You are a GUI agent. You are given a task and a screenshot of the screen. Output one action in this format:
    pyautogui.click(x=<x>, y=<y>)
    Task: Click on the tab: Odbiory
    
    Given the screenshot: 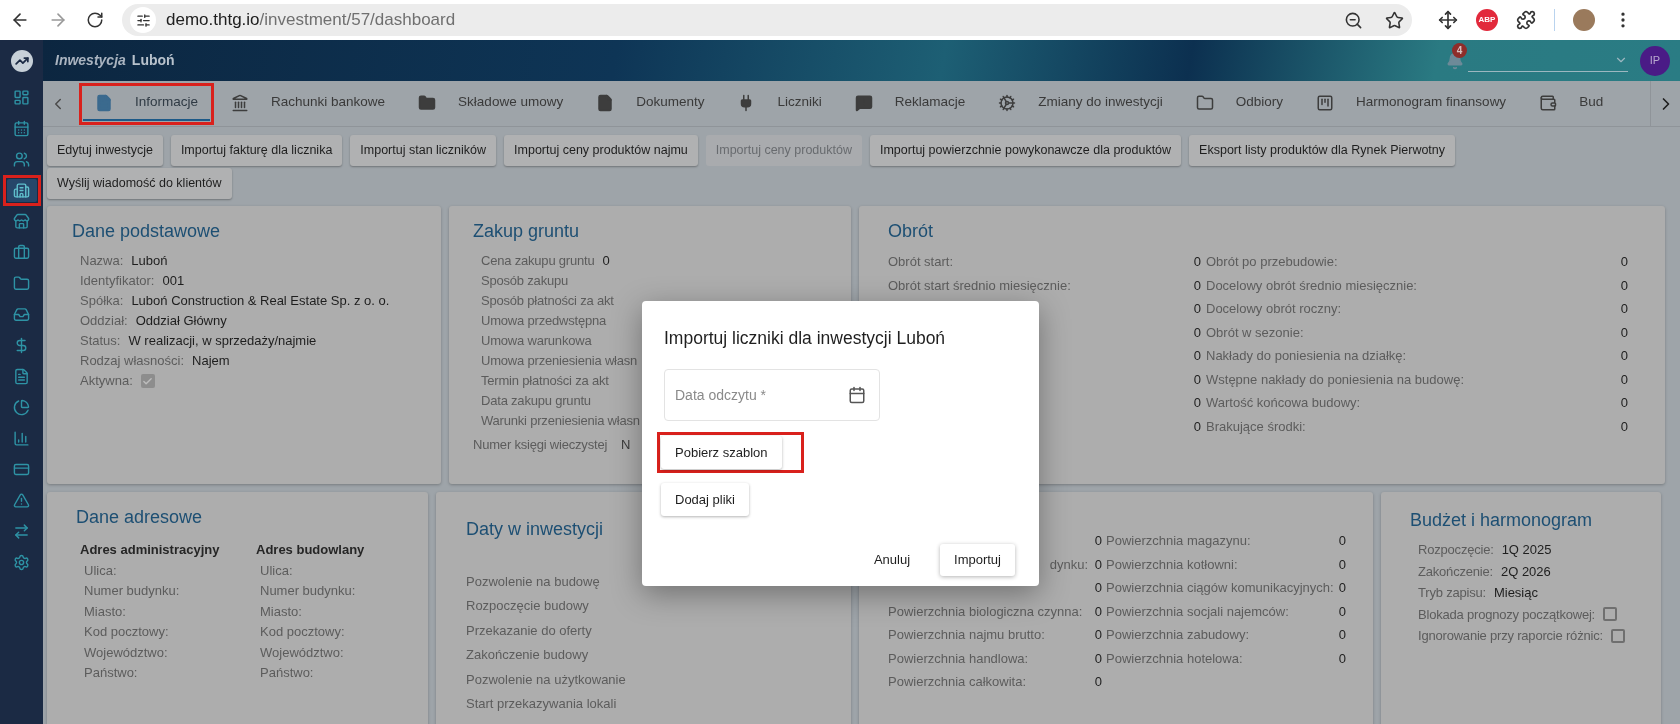 What is the action you would take?
    pyautogui.click(x=1239, y=103)
    